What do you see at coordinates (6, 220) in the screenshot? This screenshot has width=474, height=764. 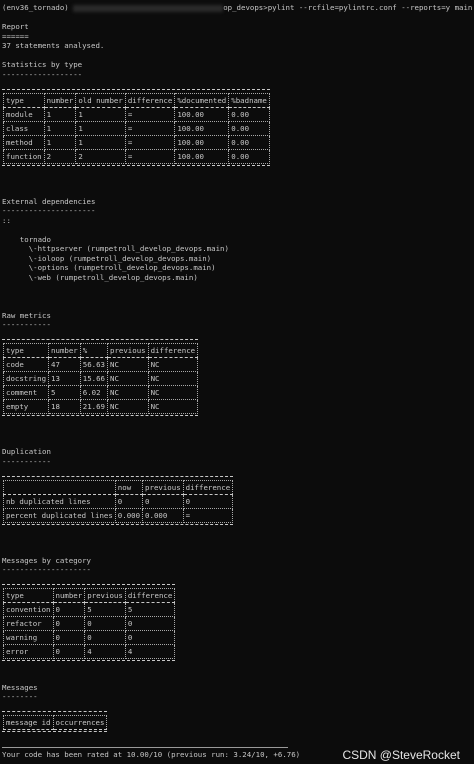 I see `external-deps-marker: ::` at bounding box center [6, 220].